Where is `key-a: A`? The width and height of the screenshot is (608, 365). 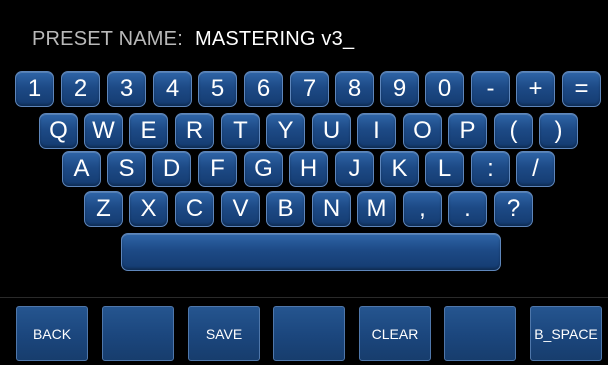 key-a: A is located at coordinates (81, 169).